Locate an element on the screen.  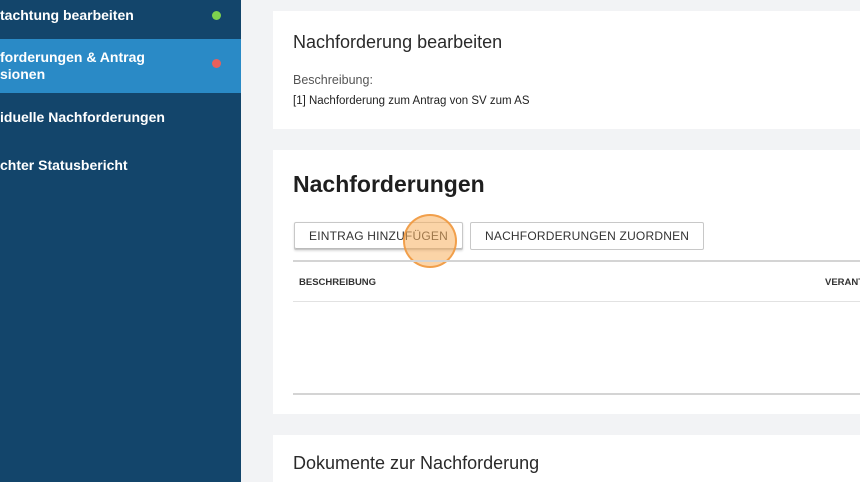
status-dot-red-icon is located at coordinates (216, 63).